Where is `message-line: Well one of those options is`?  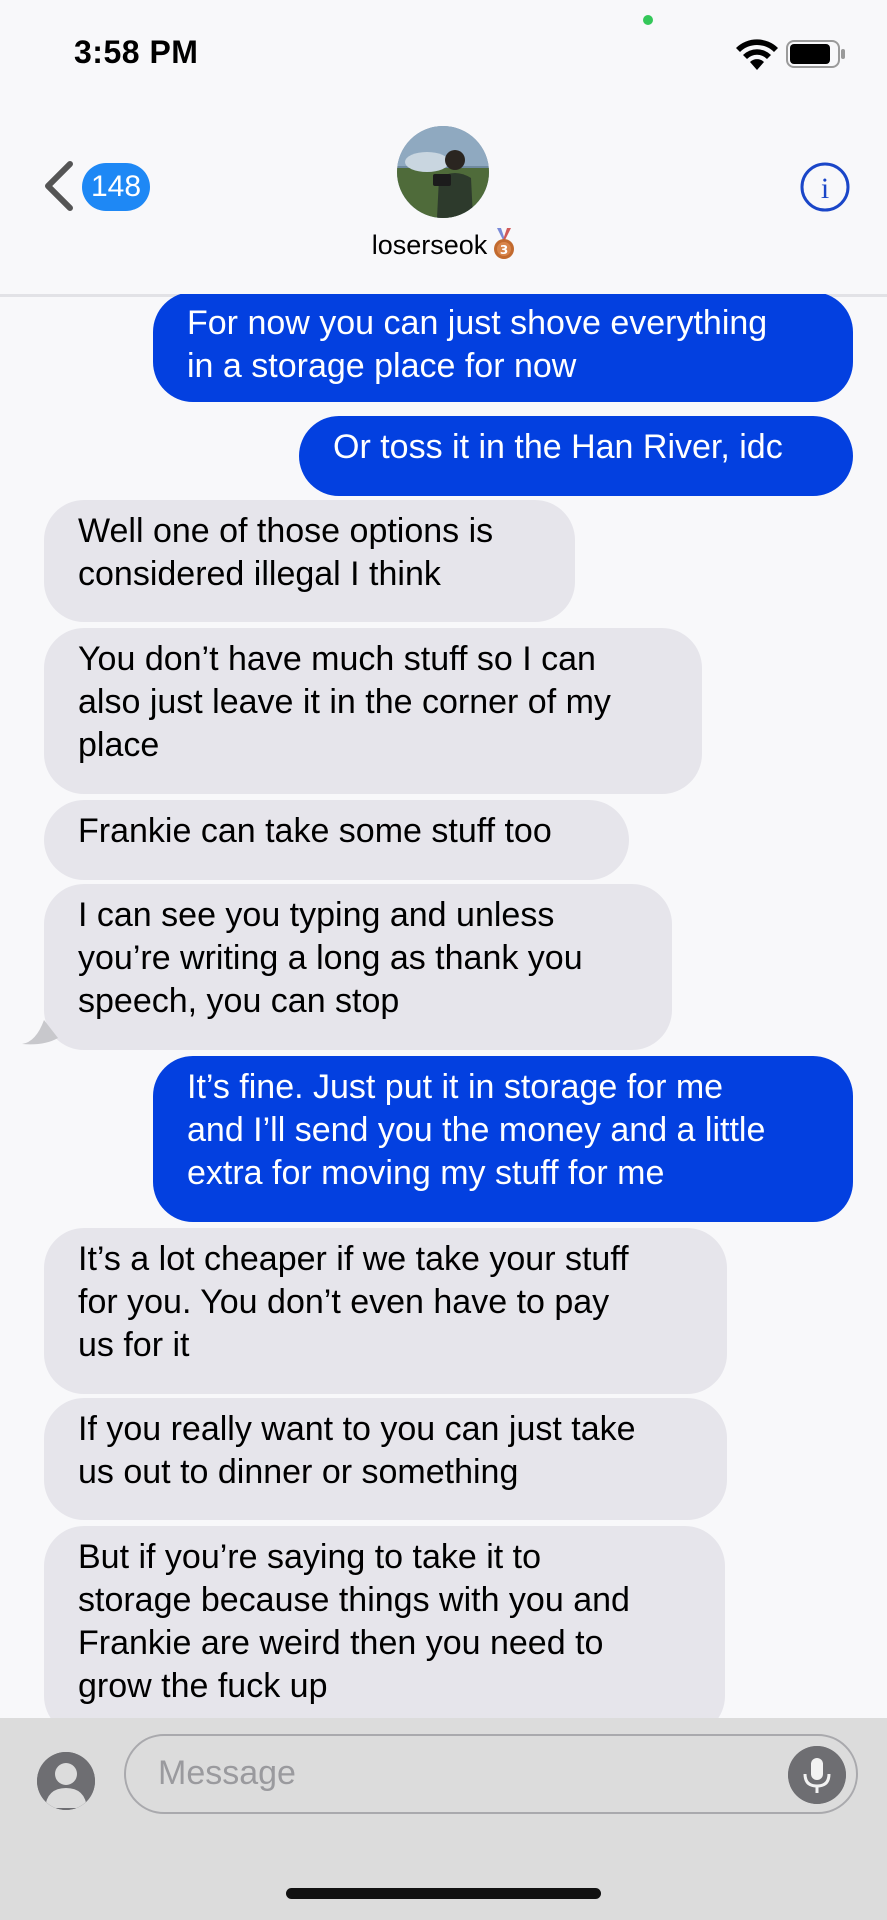
message-line: Well one of those options is is located at coordinates (286, 531).